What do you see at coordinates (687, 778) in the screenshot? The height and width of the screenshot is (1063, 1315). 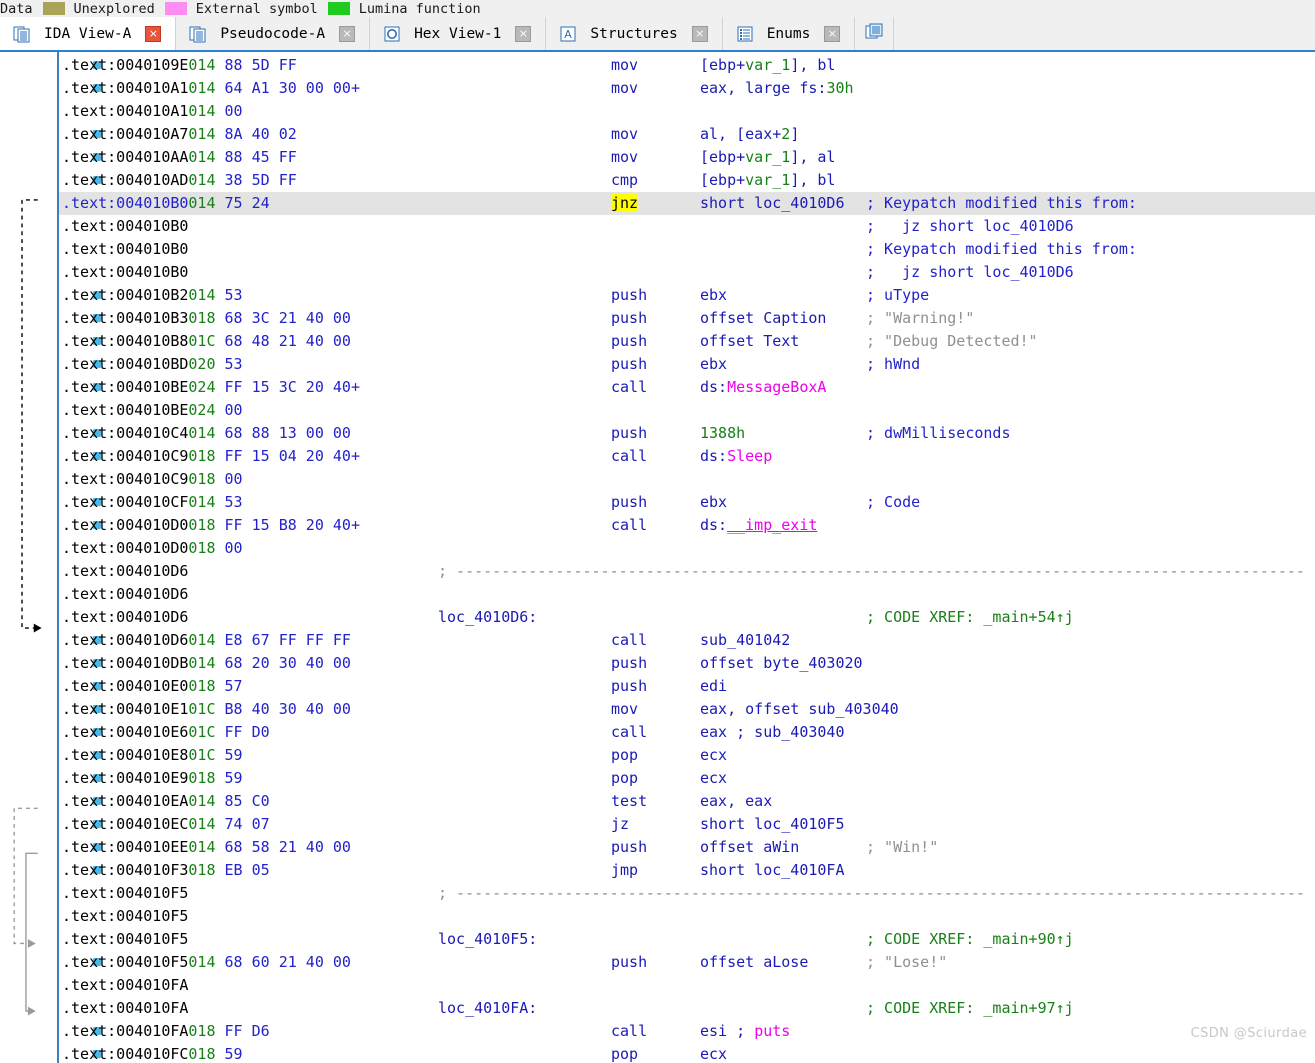 I see `disassembly-line: .text:004010E9 018 59 pop ecx` at bounding box center [687, 778].